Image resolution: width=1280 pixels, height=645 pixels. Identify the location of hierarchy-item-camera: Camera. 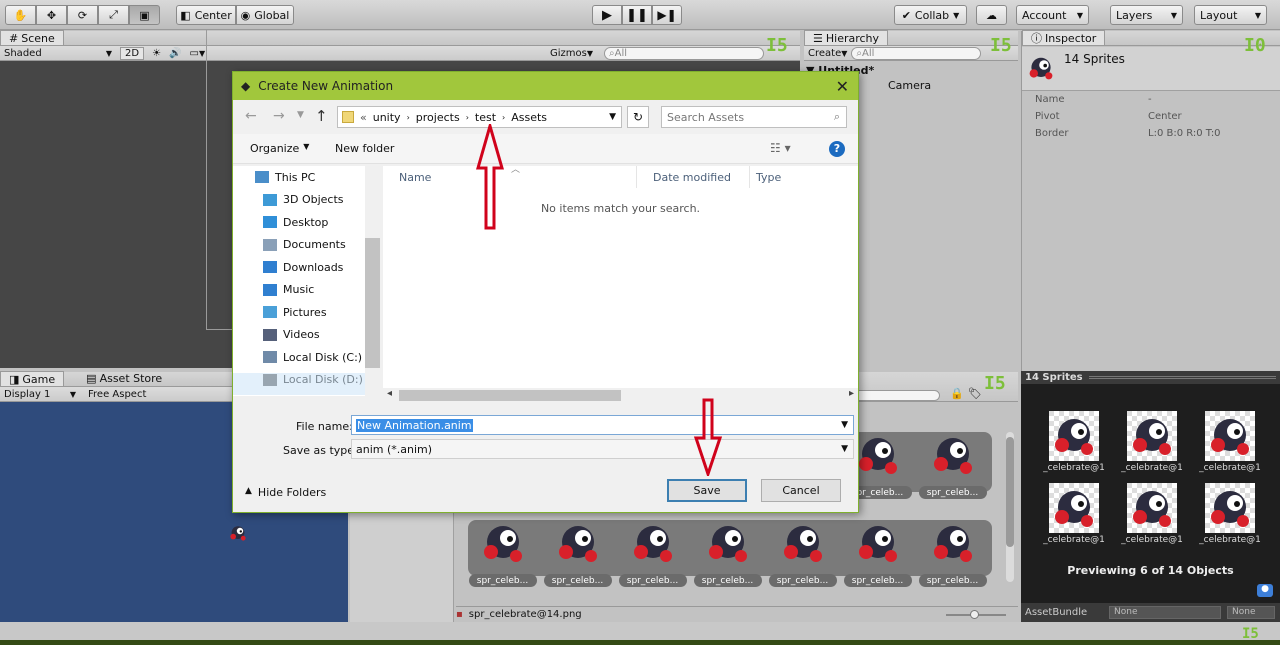
(909, 85).